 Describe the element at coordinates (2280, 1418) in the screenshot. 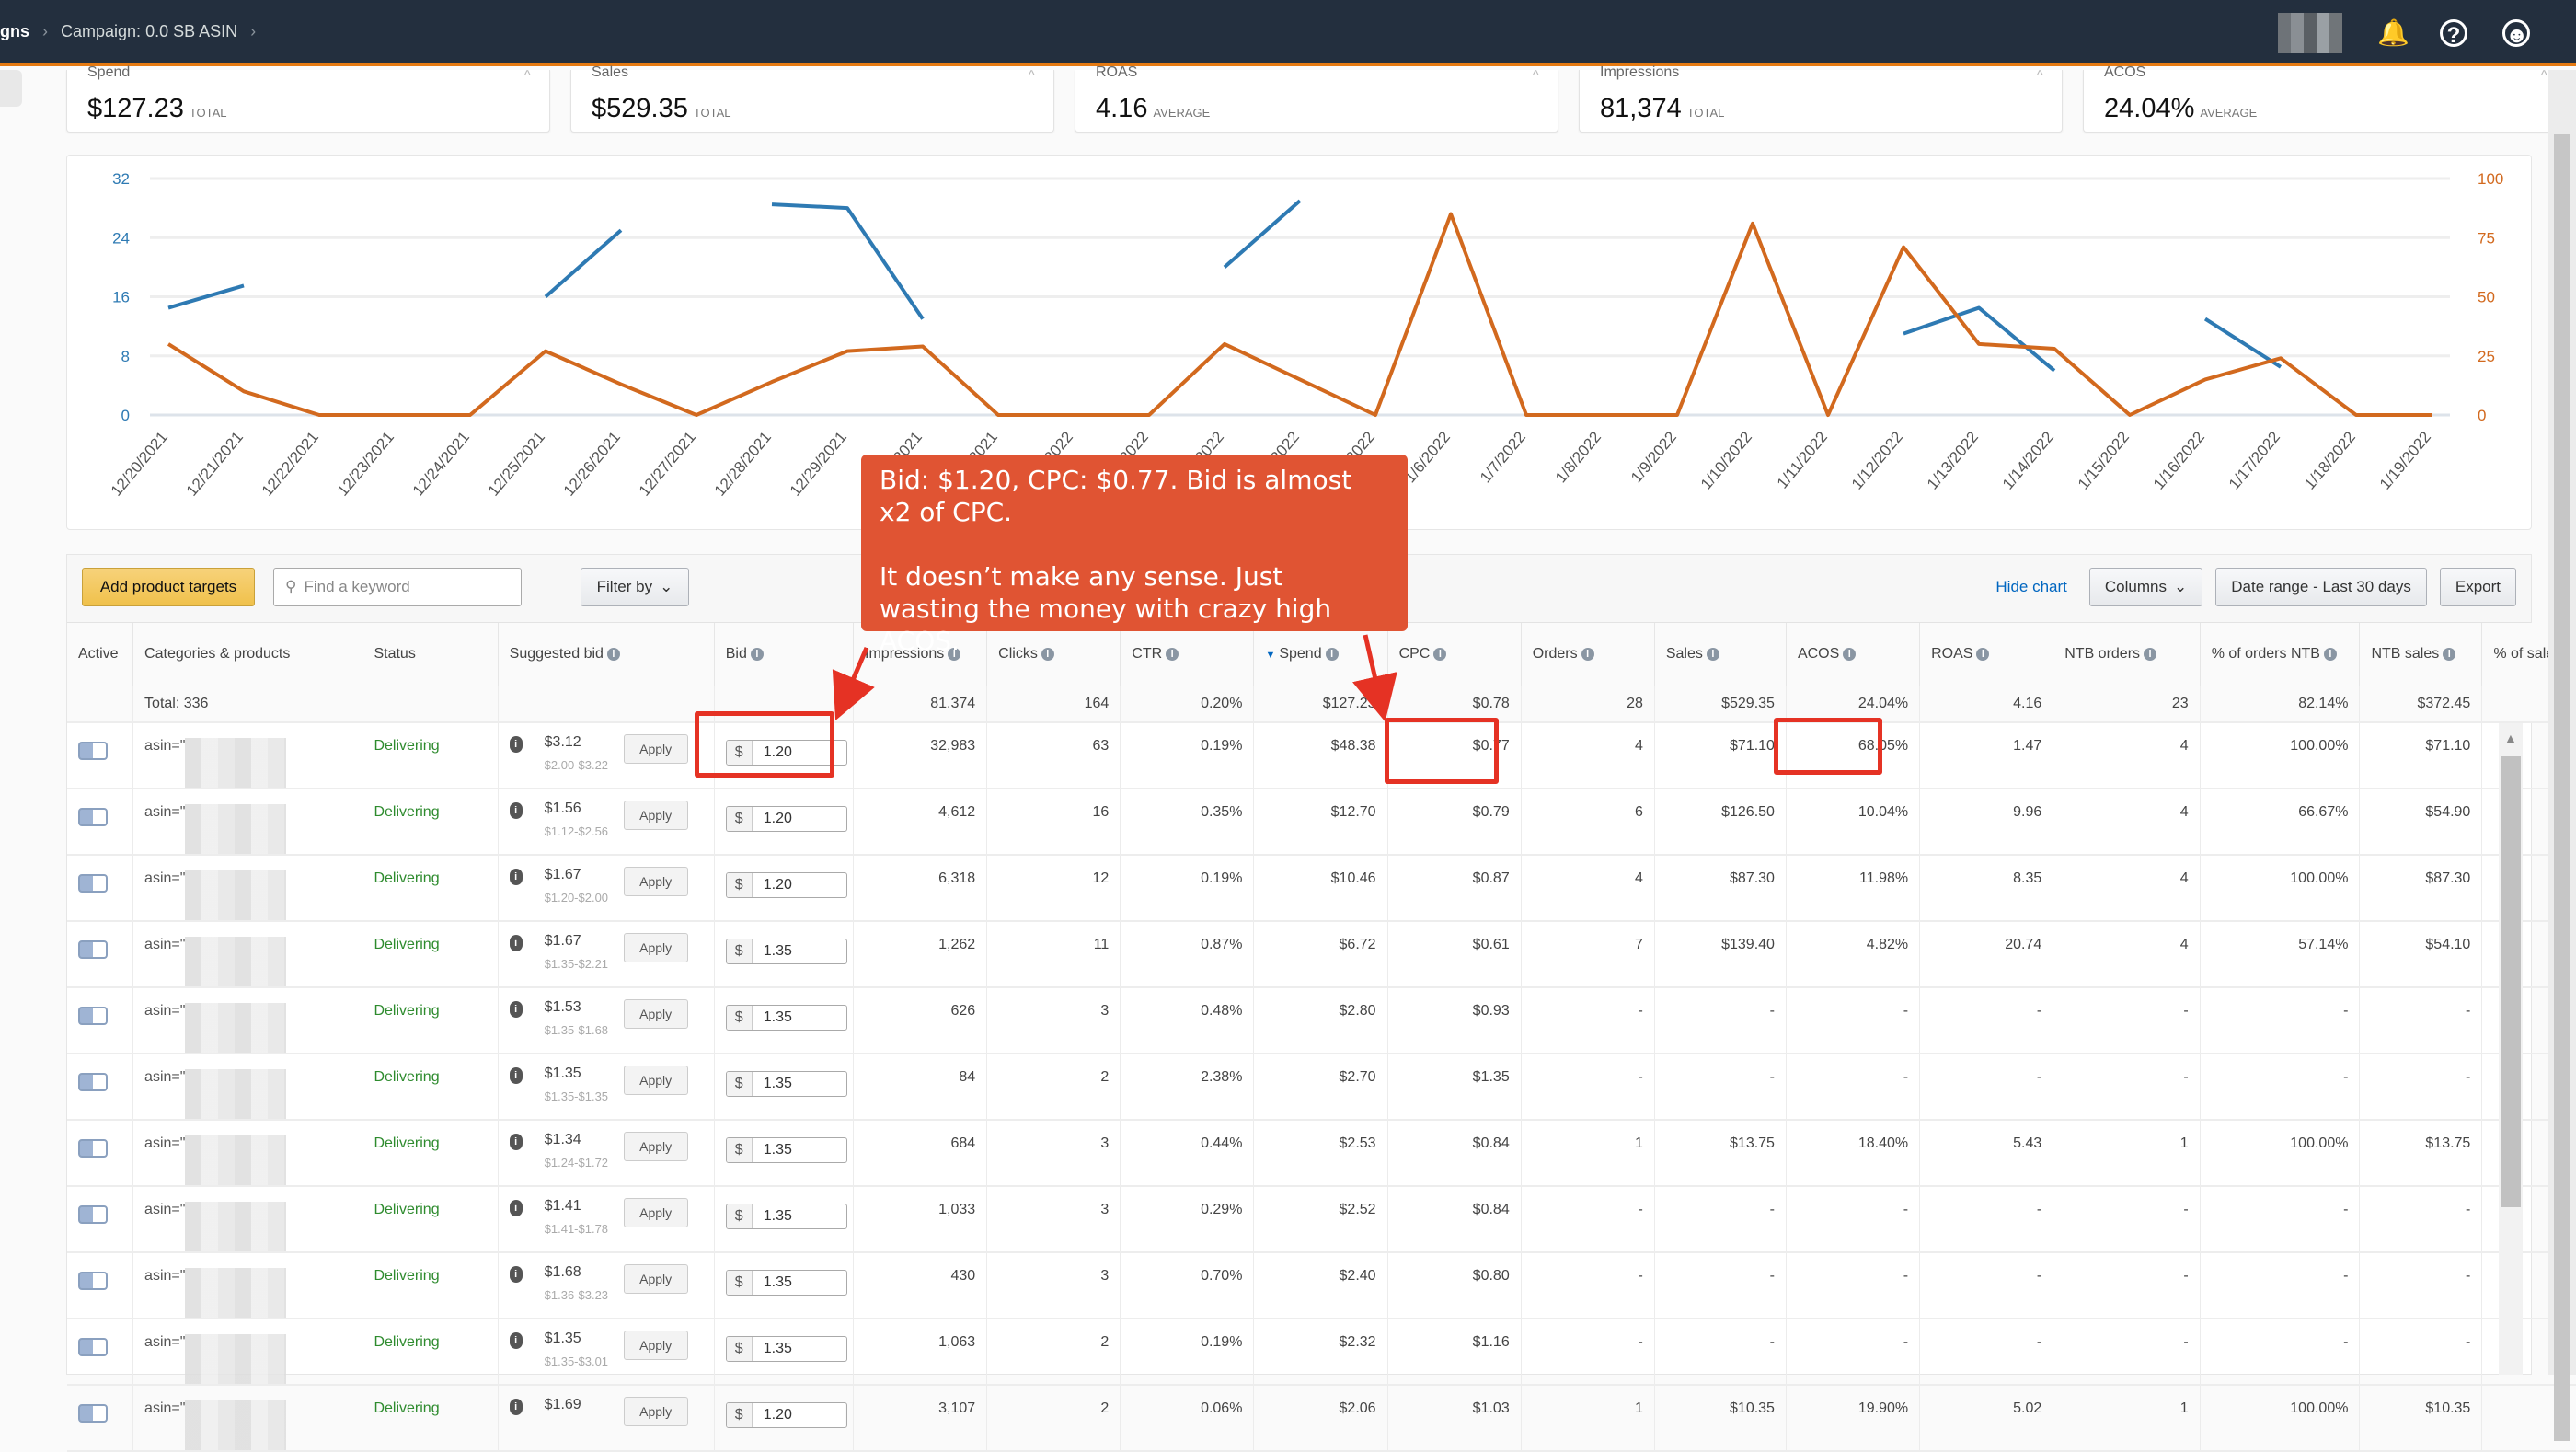

I see `cell-pct_orders_ntb: 100.00%` at that location.